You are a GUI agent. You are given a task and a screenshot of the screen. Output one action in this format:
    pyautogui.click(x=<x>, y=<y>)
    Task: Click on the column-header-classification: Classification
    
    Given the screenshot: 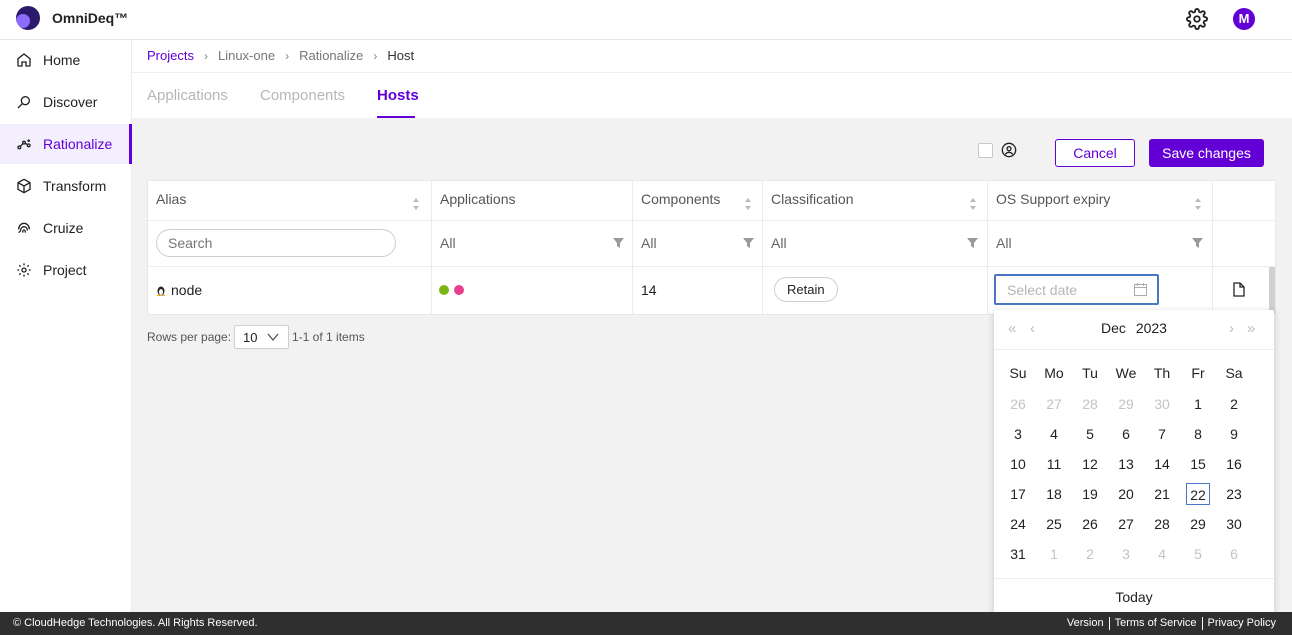 What is the action you would take?
    pyautogui.click(x=812, y=199)
    